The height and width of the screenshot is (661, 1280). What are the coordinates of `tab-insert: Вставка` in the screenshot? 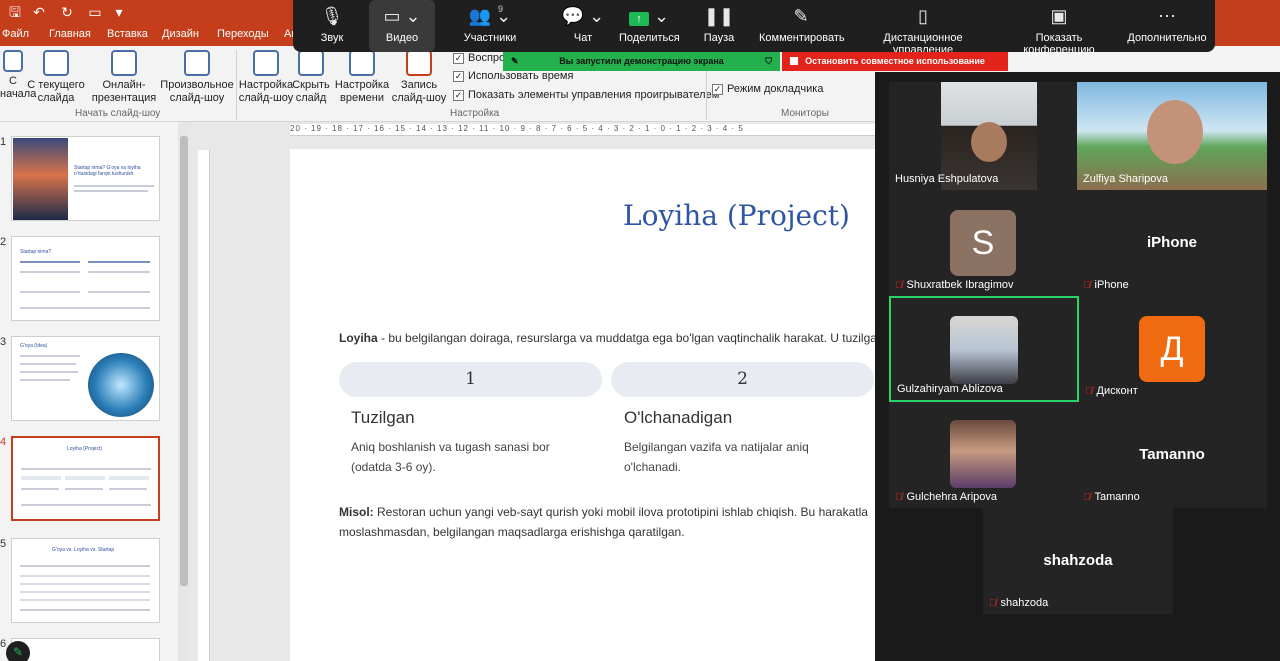 It's located at (127, 34).